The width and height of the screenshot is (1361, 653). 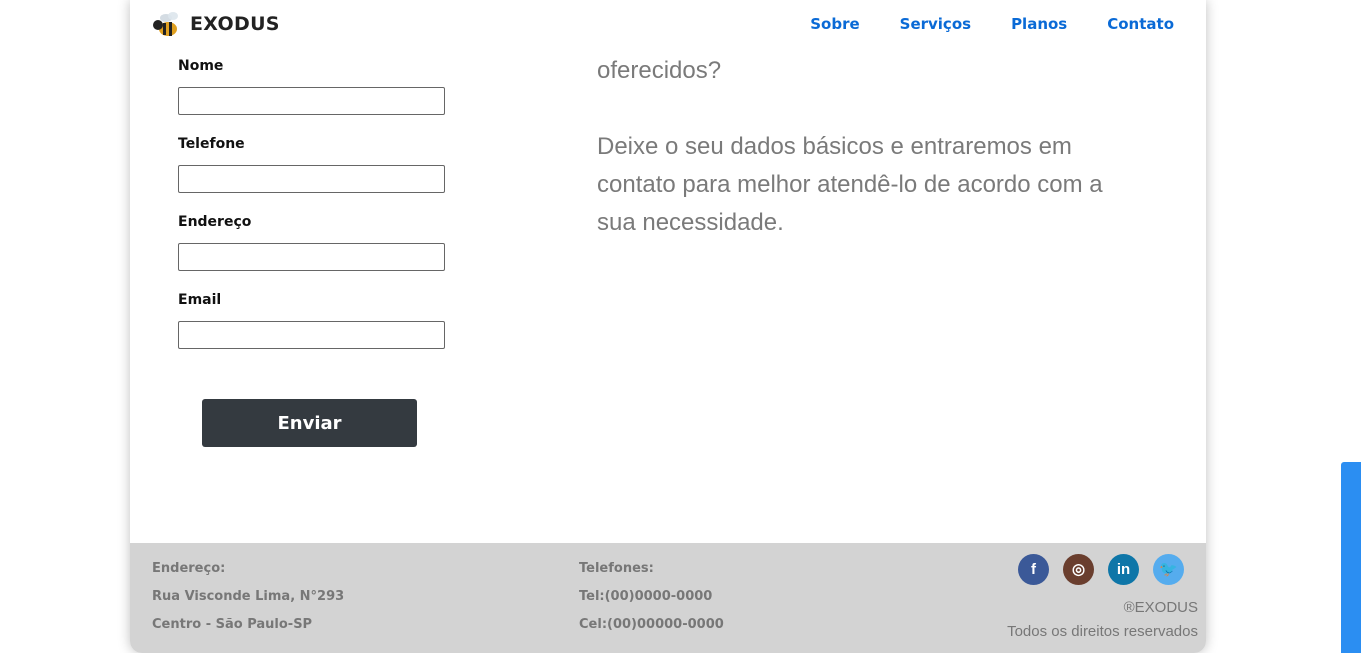 What do you see at coordinates (646, 596) in the screenshot?
I see `phone-tel: Tel:(00)0000-0000` at bounding box center [646, 596].